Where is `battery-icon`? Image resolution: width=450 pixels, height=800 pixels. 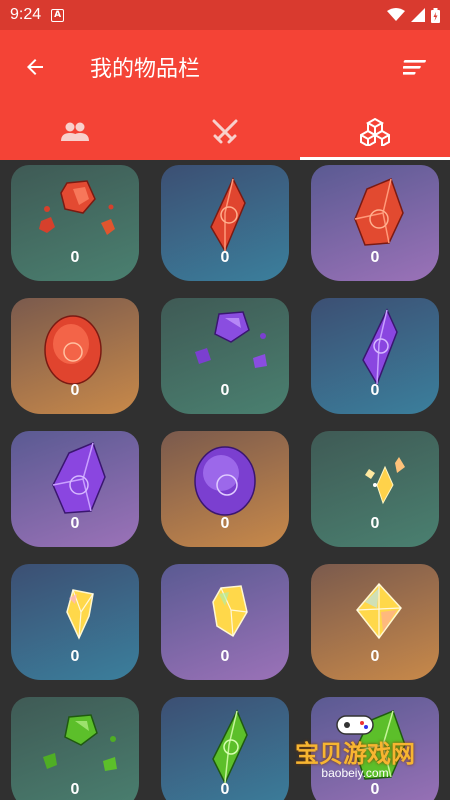
battery-icon is located at coordinates (435, 15).